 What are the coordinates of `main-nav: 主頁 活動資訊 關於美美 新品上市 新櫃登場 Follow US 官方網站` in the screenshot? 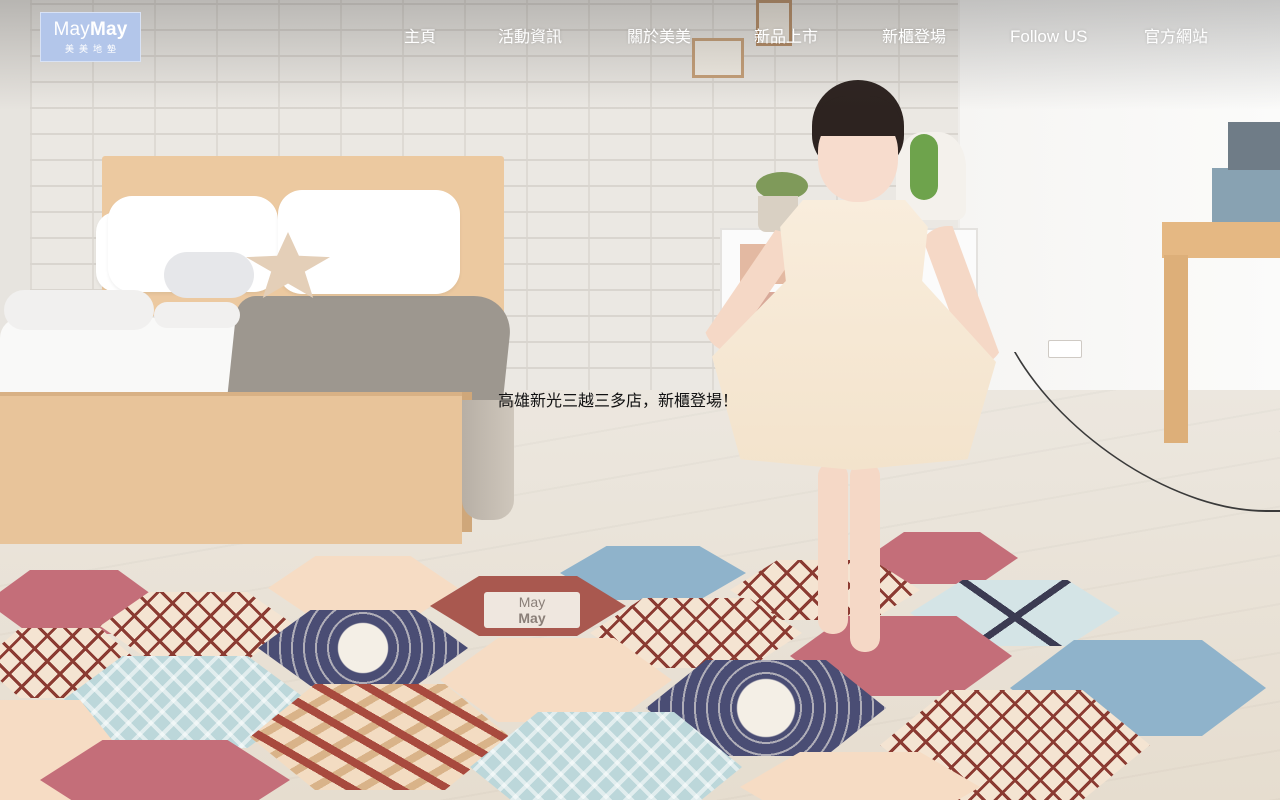 It's located at (640, 37).